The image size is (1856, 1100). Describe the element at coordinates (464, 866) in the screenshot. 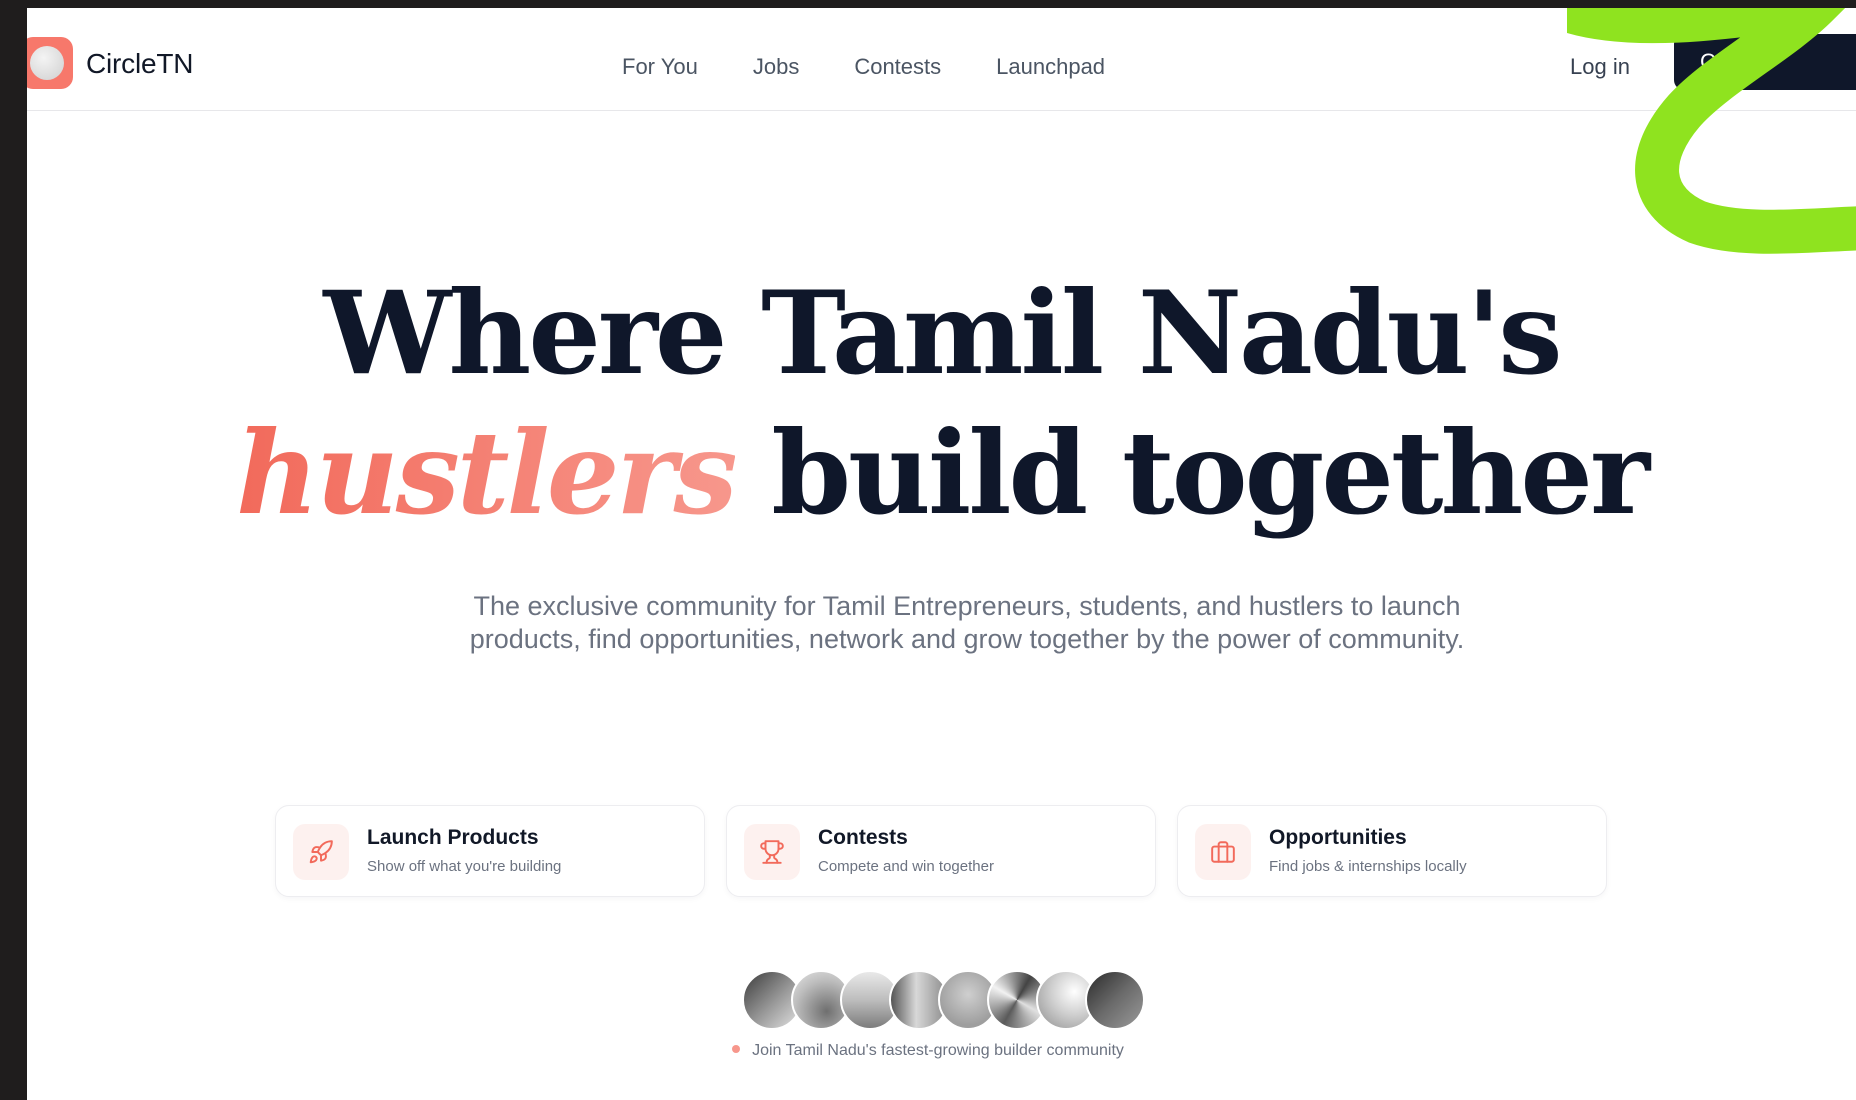

I see `feature-description: Show off what you're building` at that location.